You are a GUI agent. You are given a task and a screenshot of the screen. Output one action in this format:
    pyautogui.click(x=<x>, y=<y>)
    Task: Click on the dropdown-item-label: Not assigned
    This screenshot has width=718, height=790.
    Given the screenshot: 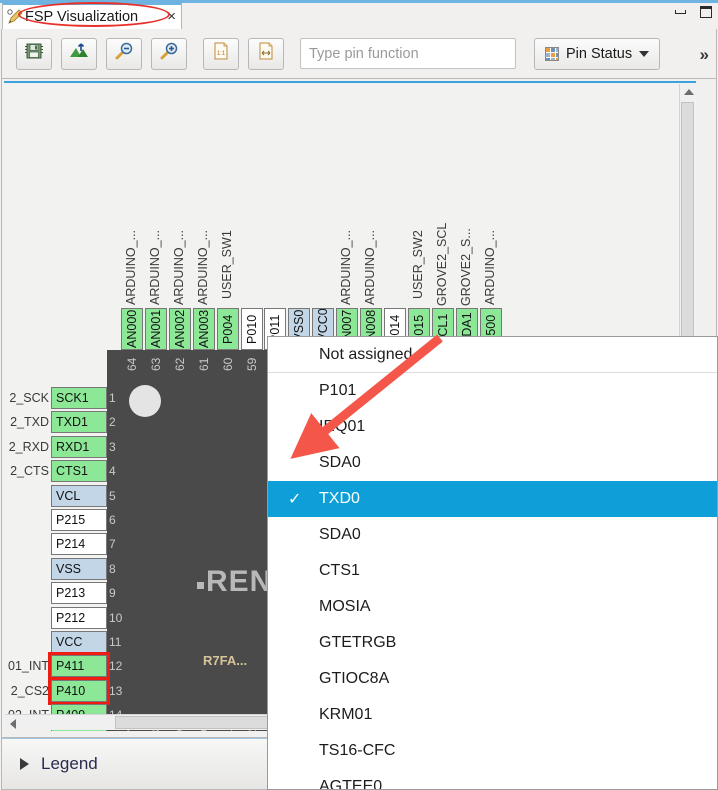 What is the action you would take?
    pyautogui.click(x=366, y=354)
    